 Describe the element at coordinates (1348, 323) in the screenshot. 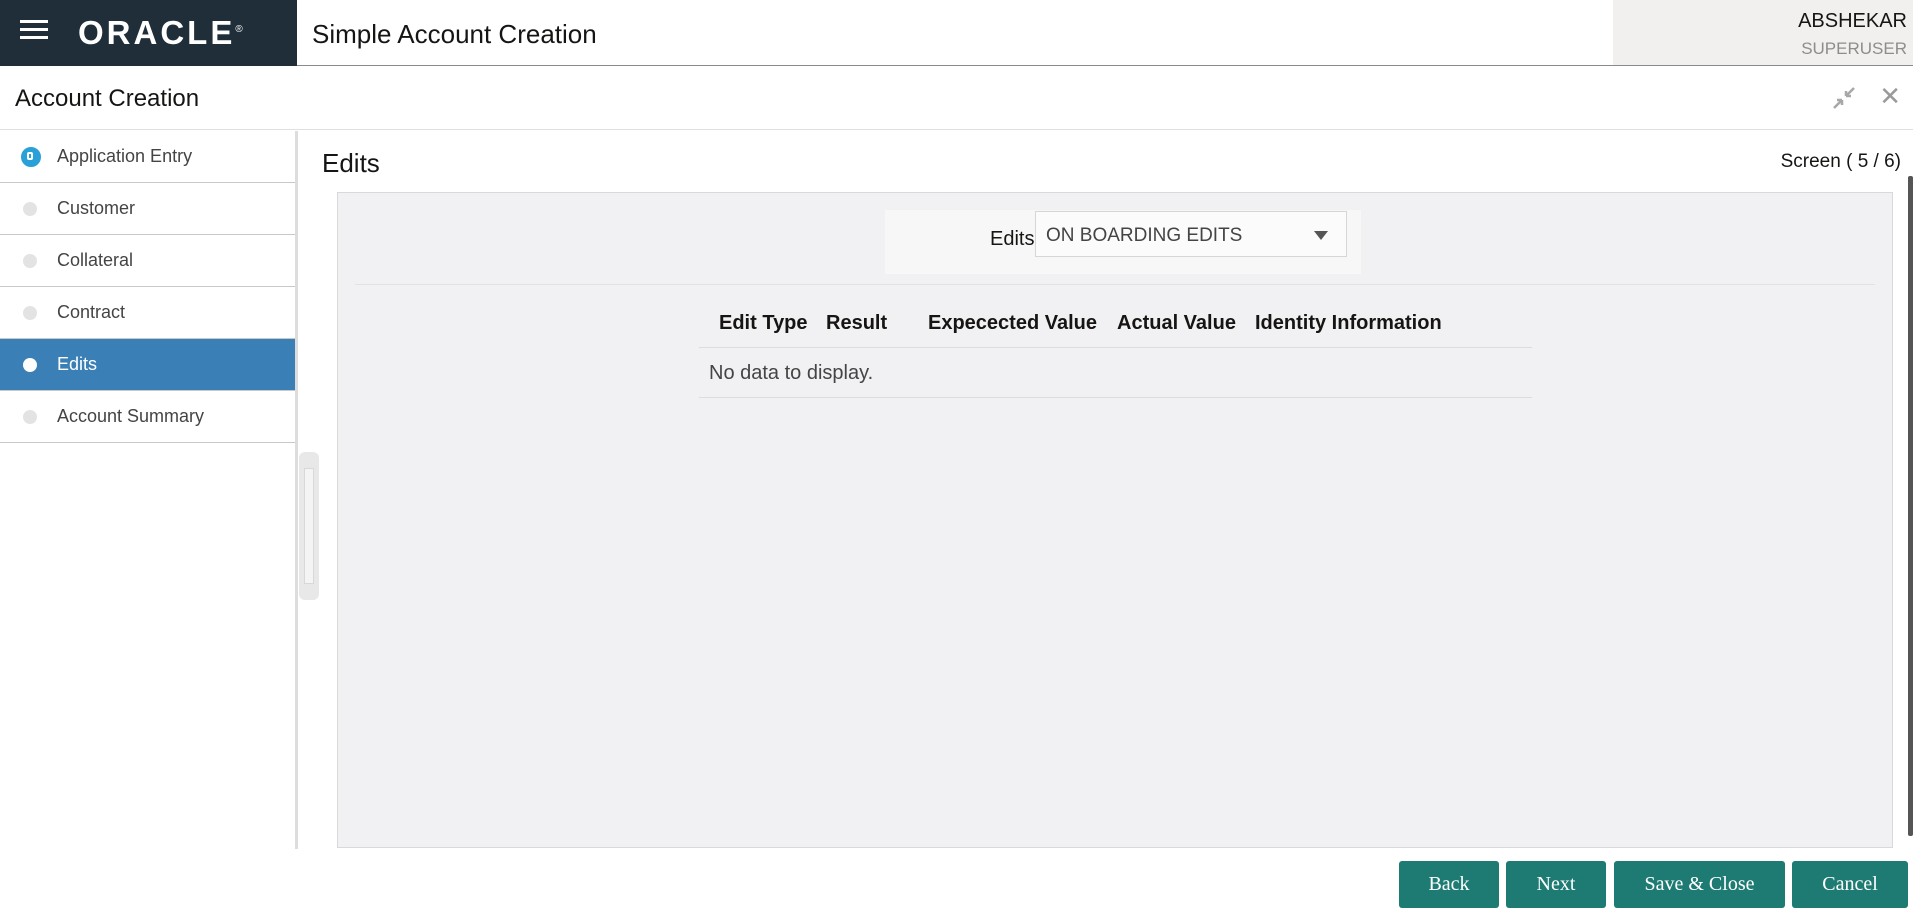

I see `column-header-identity-information: Identity Information` at that location.